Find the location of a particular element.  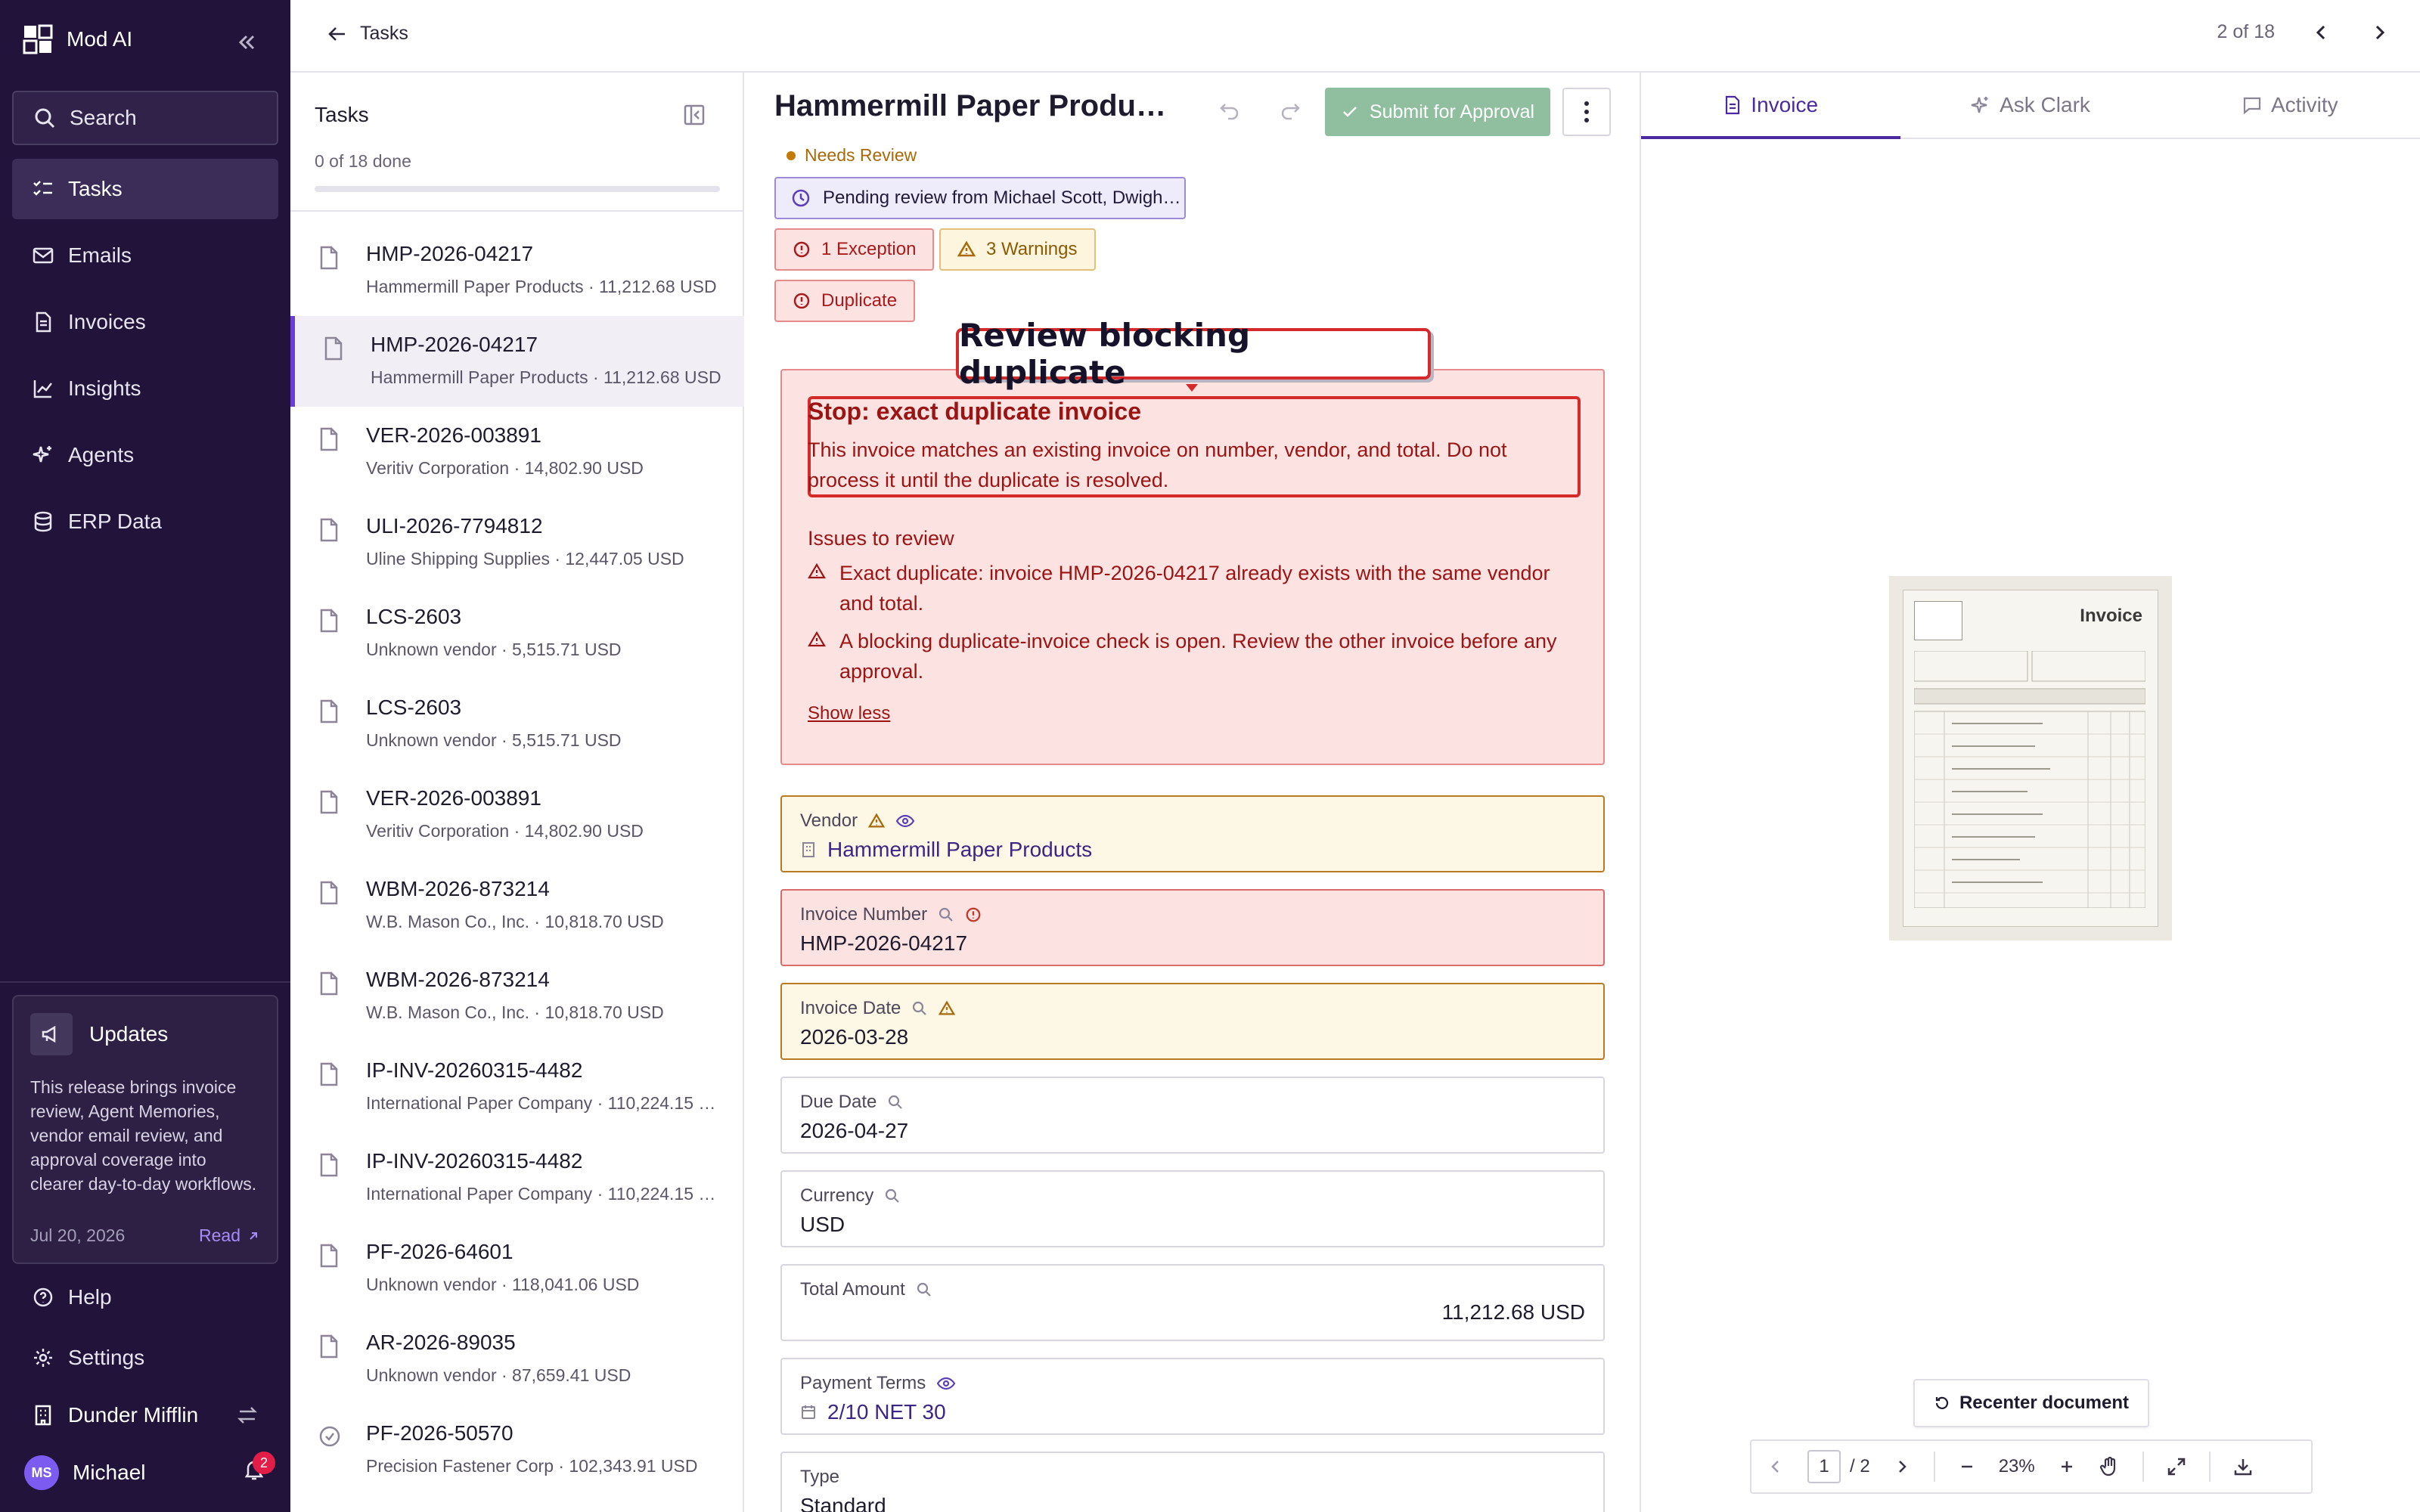

invoice-date-field: Invoice Date 2026-03-28 is located at coordinates (1192, 1021).